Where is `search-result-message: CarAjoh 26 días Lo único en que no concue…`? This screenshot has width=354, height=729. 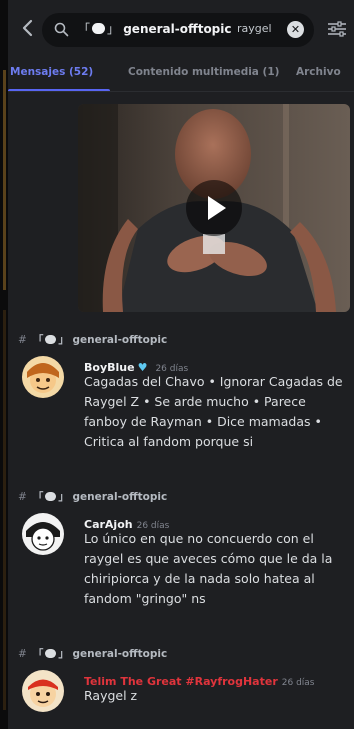 search-result-message: CarAjoh 26 días Lo único en que no concue… is located at coordinates (186, 568).